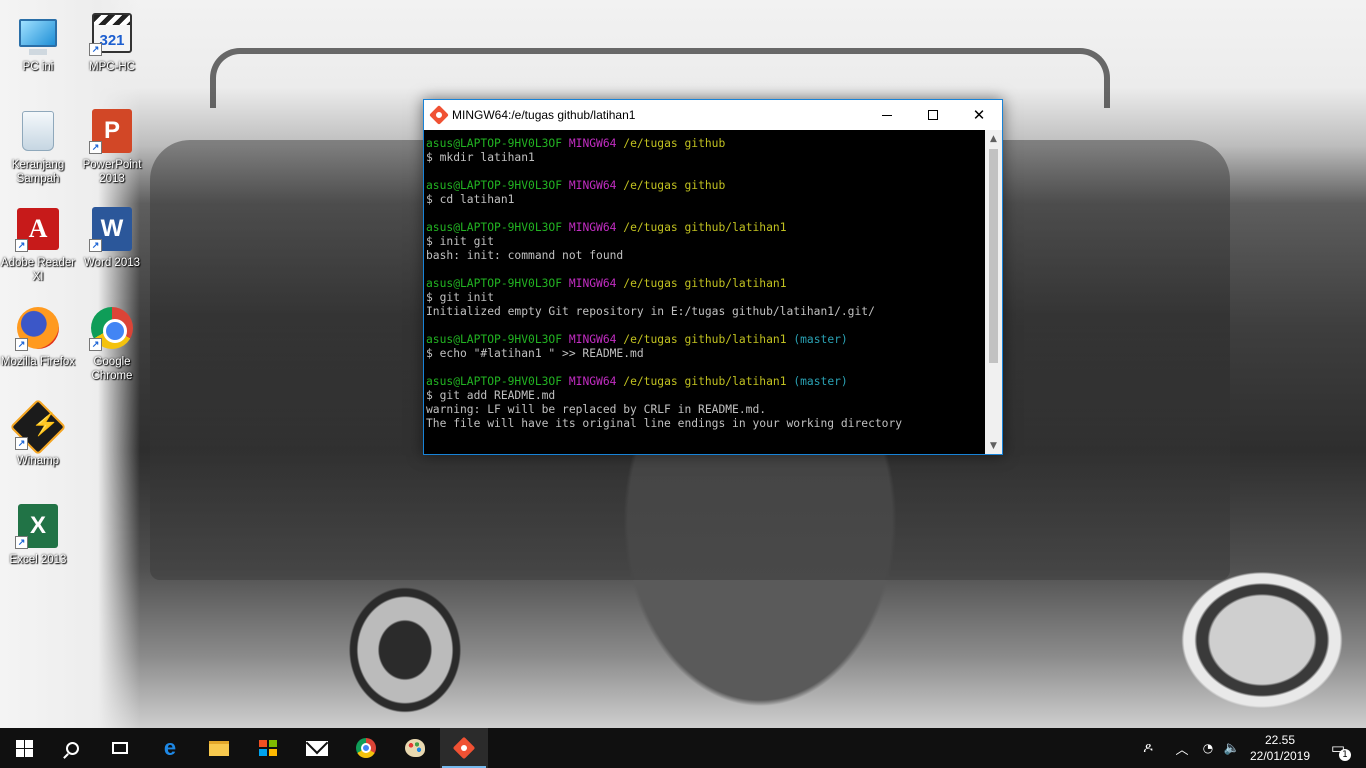  I want to click on terminal-text: bash: init: command not found, so click(525, 255).